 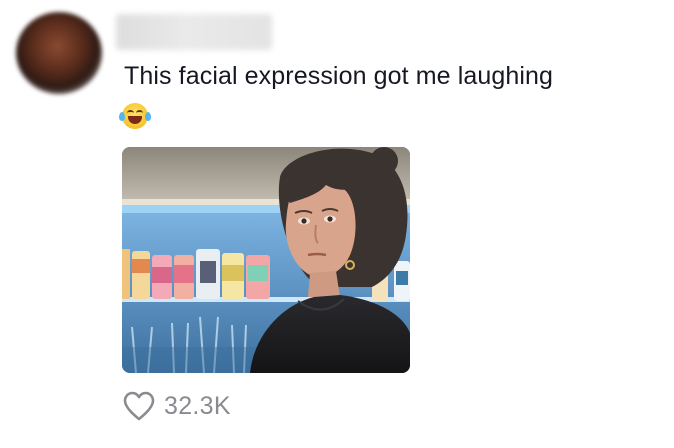 I want to click on like-count: 32.3K, so click(x=197, y=405).